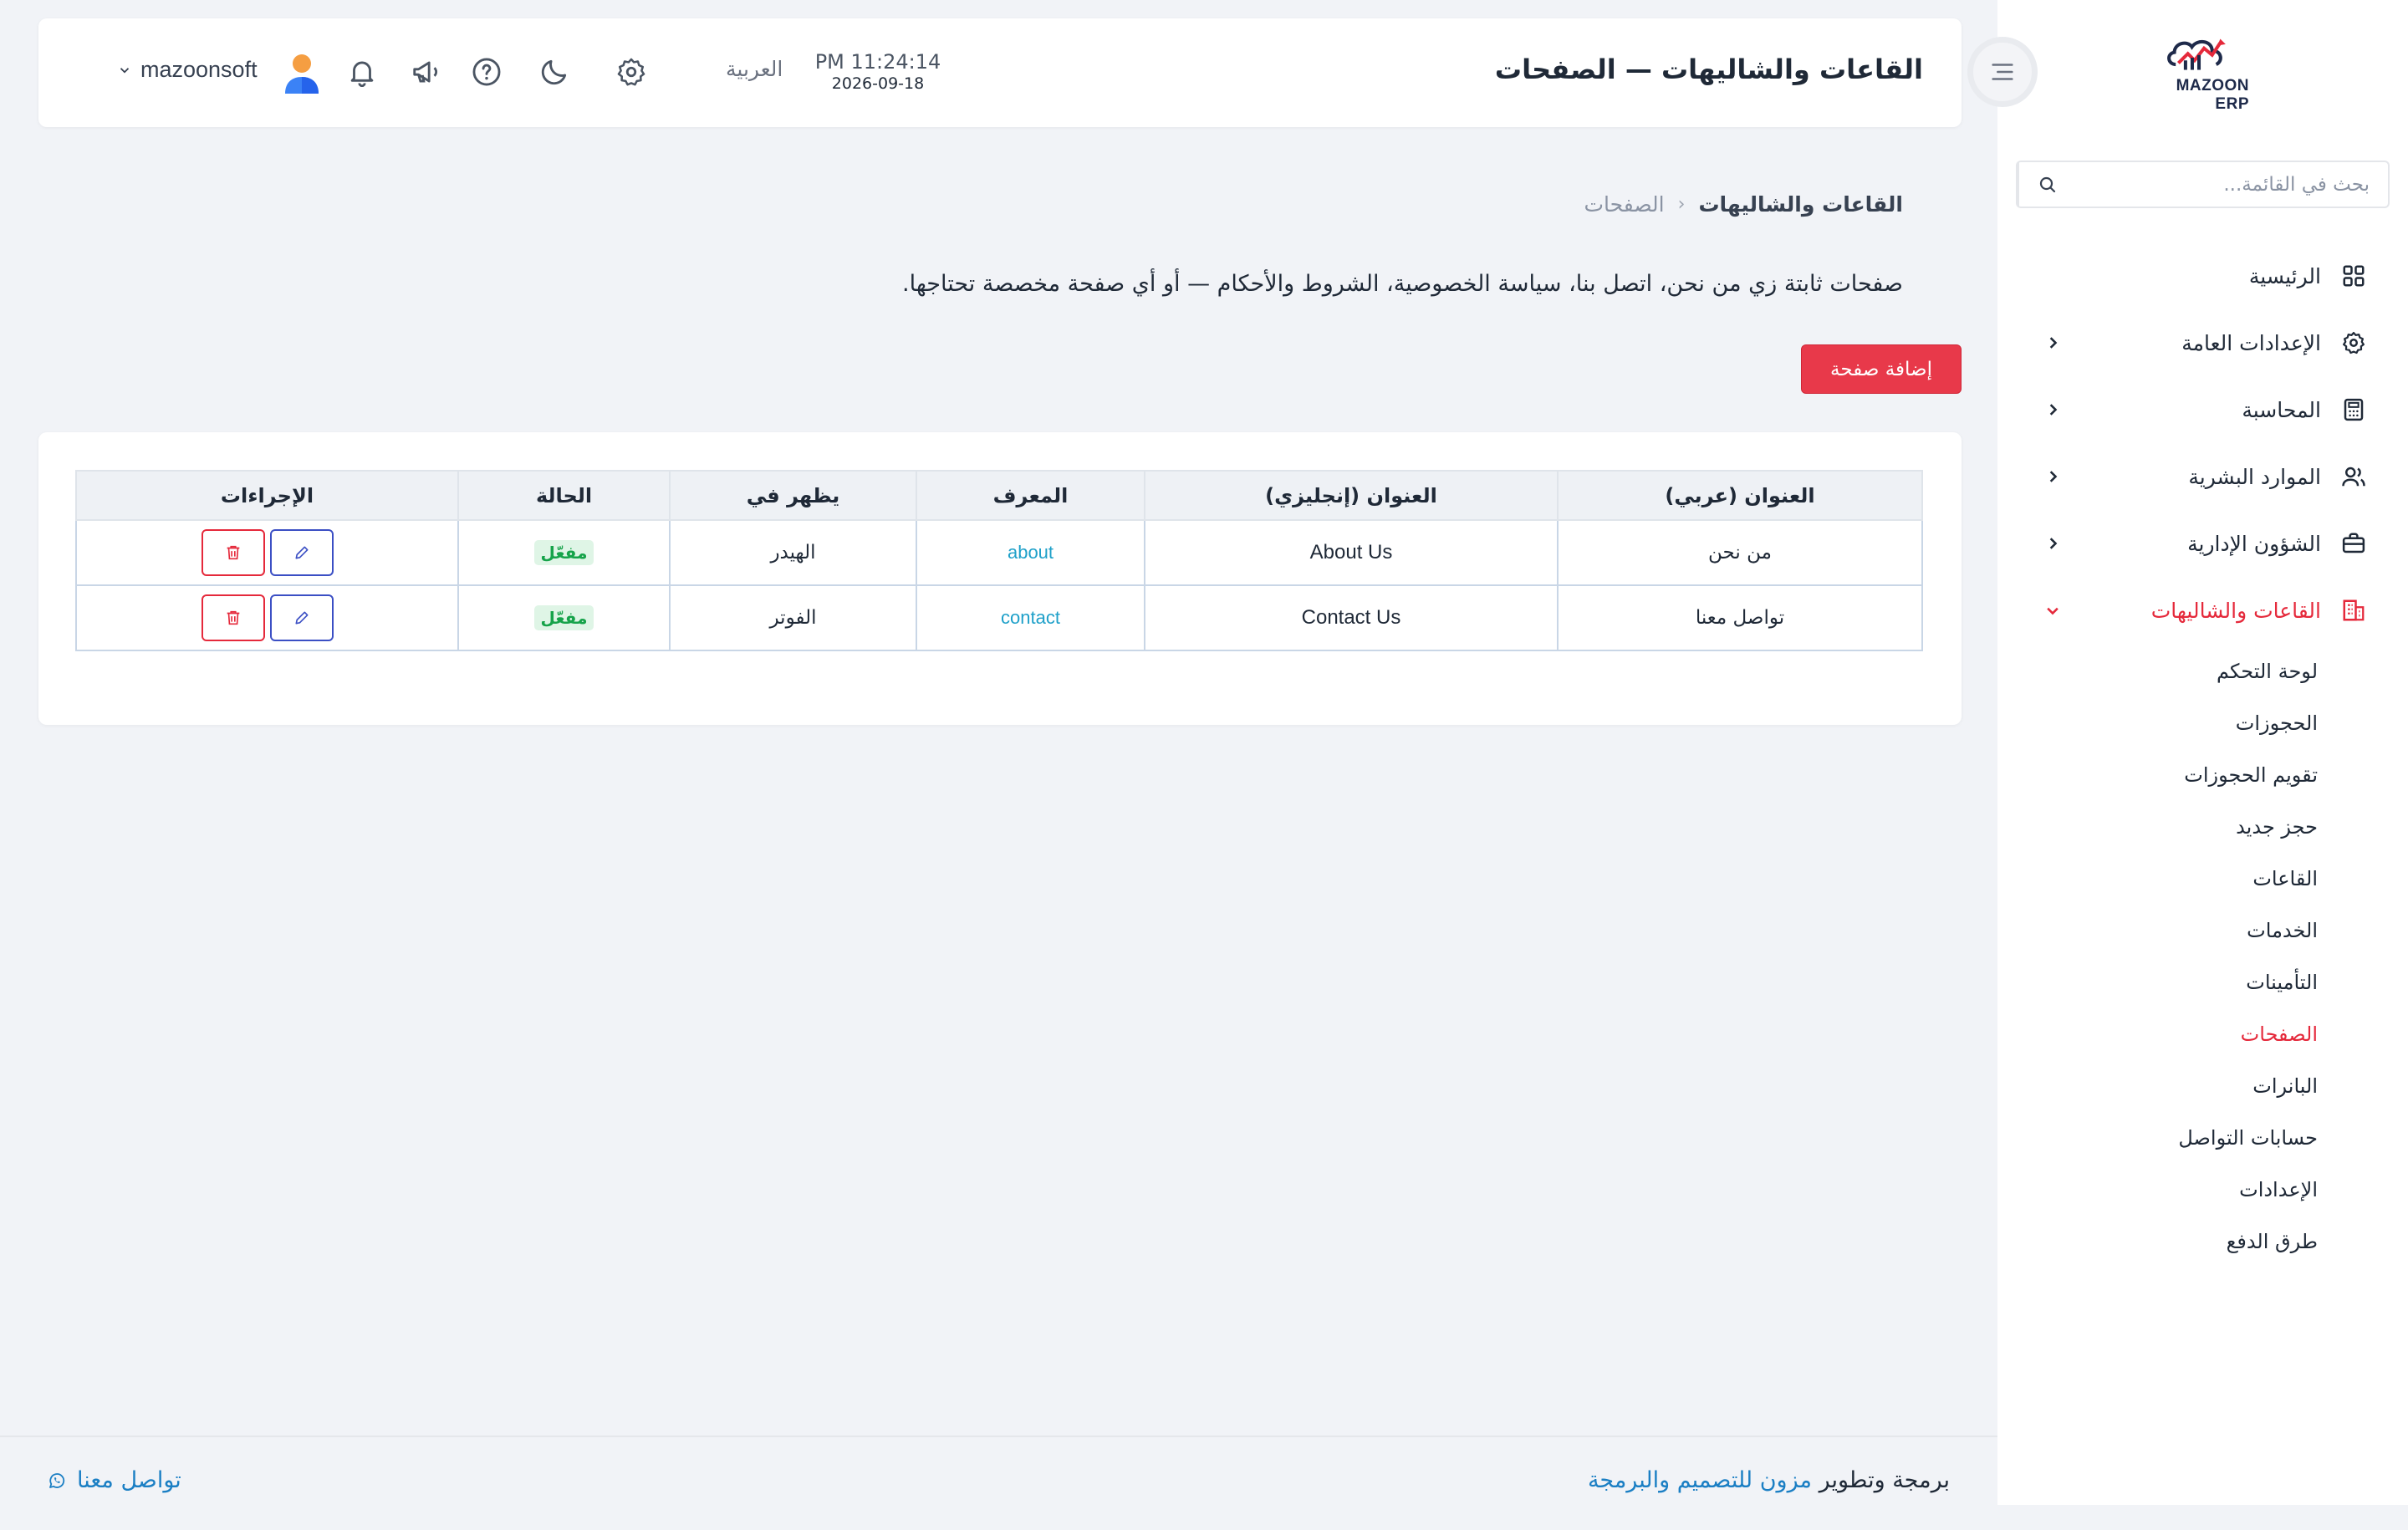  Describe the element at coordinates (267, 495) in the screenshot. I see `column-header-actions: الإجراءات` at that location.